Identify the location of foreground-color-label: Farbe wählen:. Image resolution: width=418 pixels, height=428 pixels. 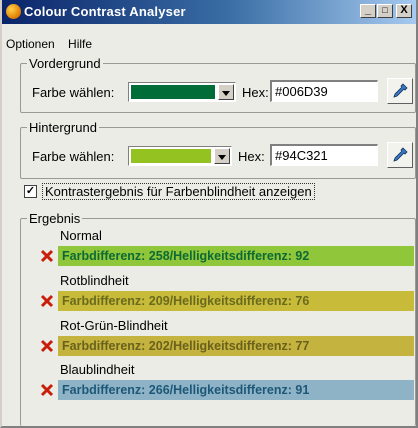
(73, 92).